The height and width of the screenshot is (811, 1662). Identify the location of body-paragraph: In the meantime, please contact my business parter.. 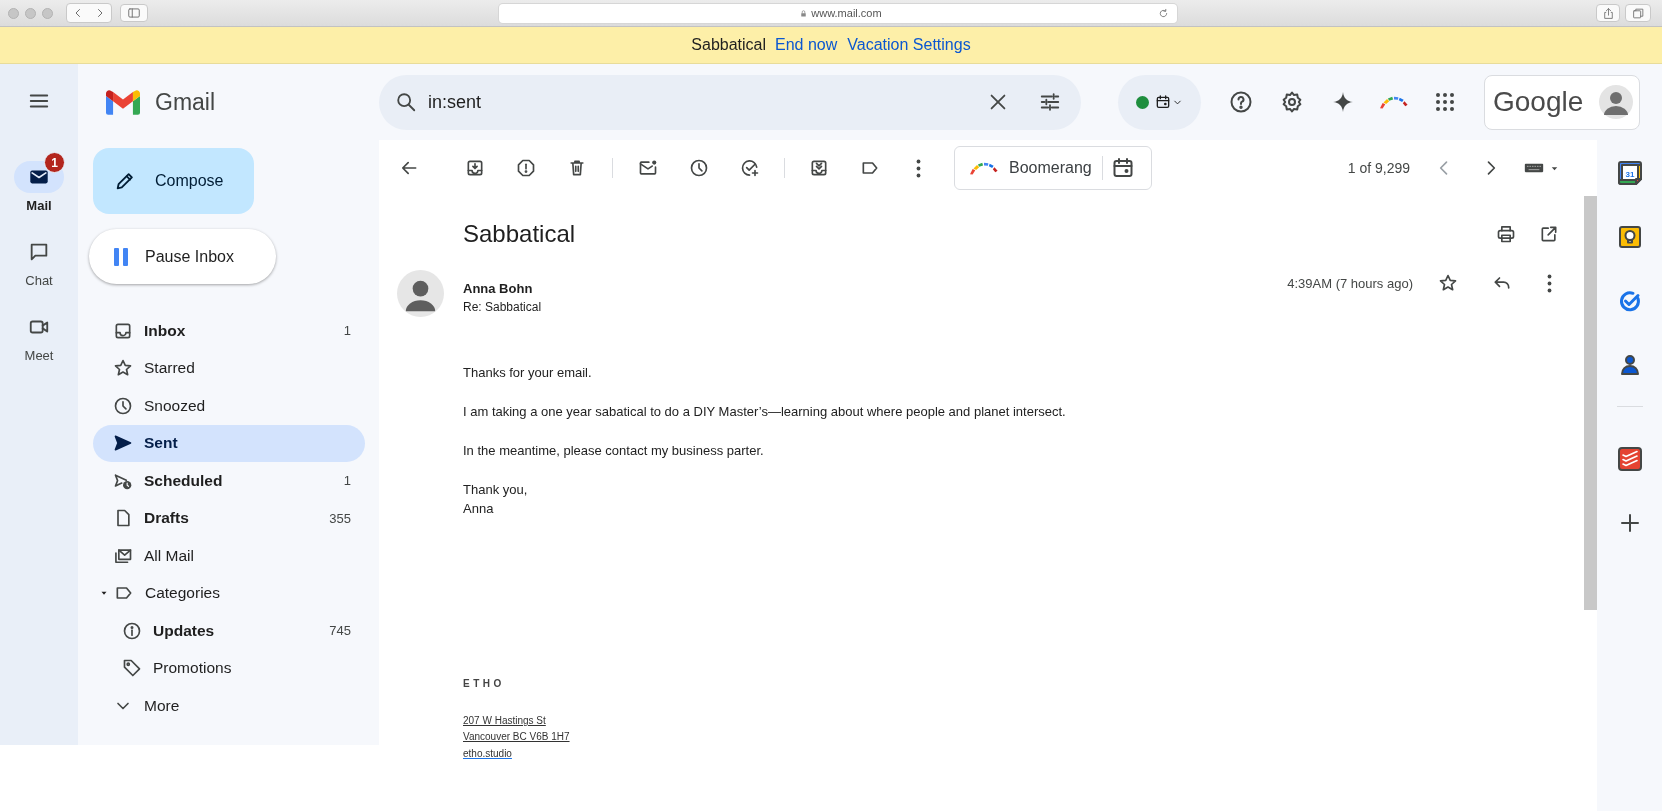
(614, 451).